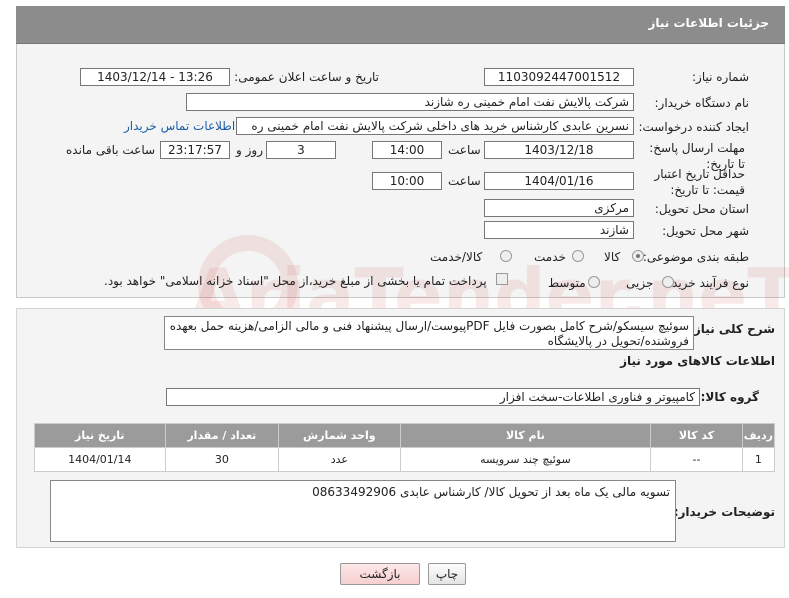  I want to click on category-both-radio, so click(506, 256).